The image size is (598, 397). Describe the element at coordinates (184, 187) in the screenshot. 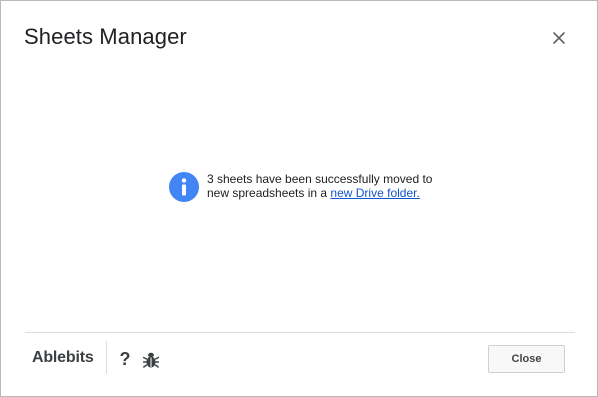

I see `info-icon` at that location.